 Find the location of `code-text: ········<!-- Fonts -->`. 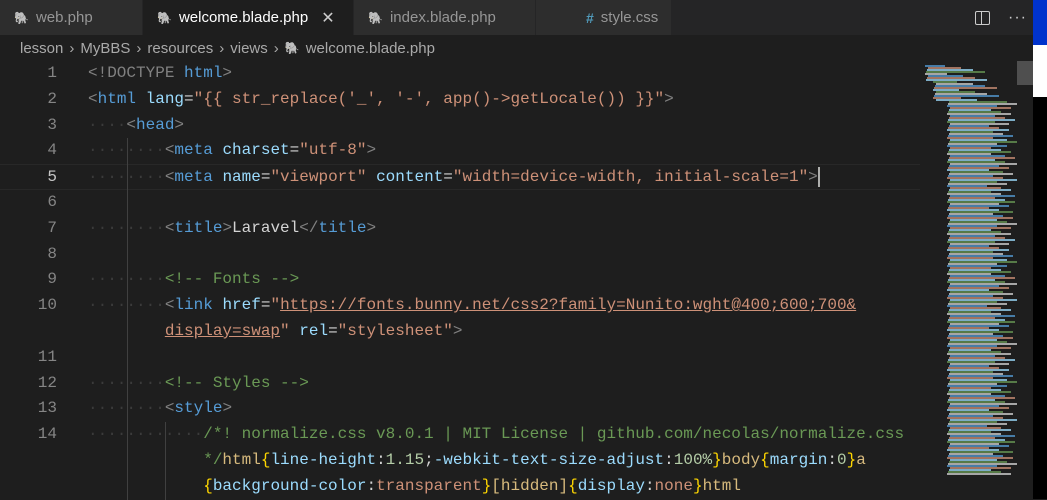

code-text: ········<!-- Fonts --> is located at coordinates (193, 280).